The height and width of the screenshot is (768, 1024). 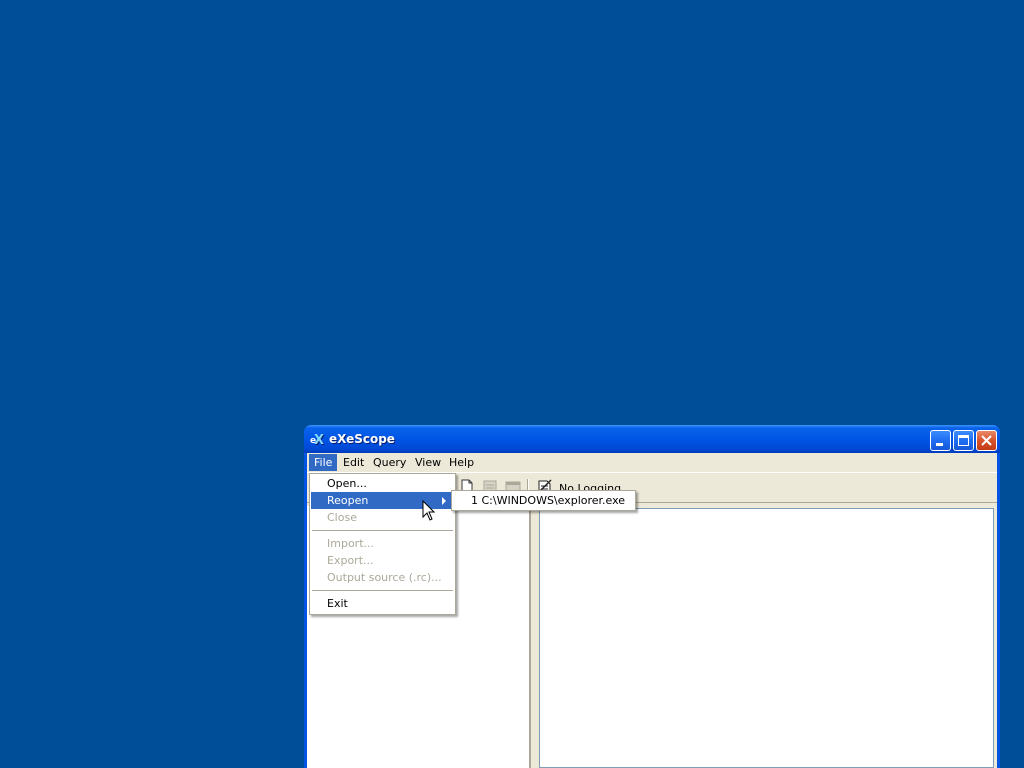 What do you see at coordinates (348, 500) in the screenshot?
I see `menu-item-reopen-label: Reopen` at bounding box center [348, 500].